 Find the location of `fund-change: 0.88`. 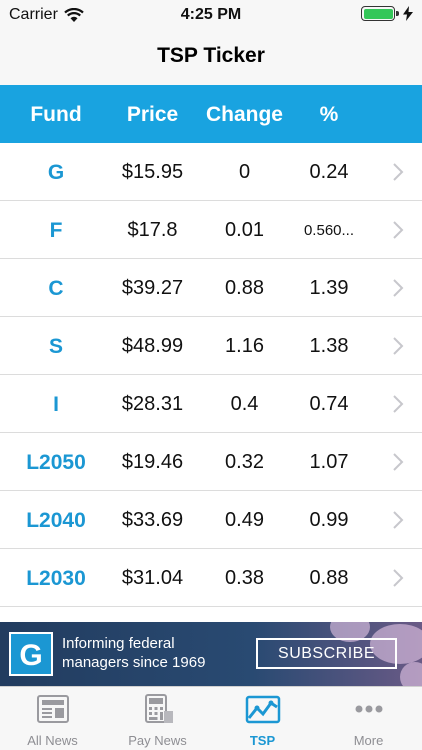

fund-change: 0.88 is located at coordinates (244, 288).